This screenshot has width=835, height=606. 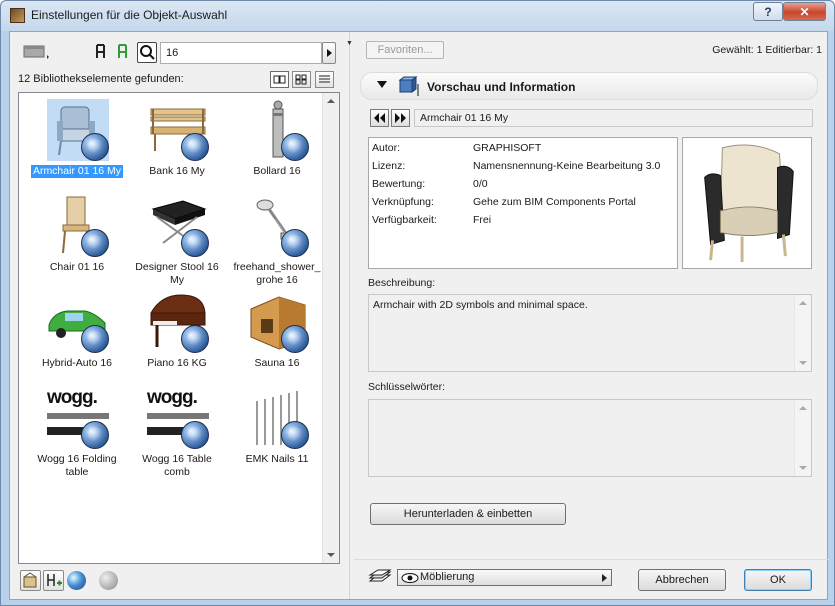 What do you see at coordinates (382, 84) in the screenshot?
I see `section-collapse-icon` at bounding box center [382, 84].